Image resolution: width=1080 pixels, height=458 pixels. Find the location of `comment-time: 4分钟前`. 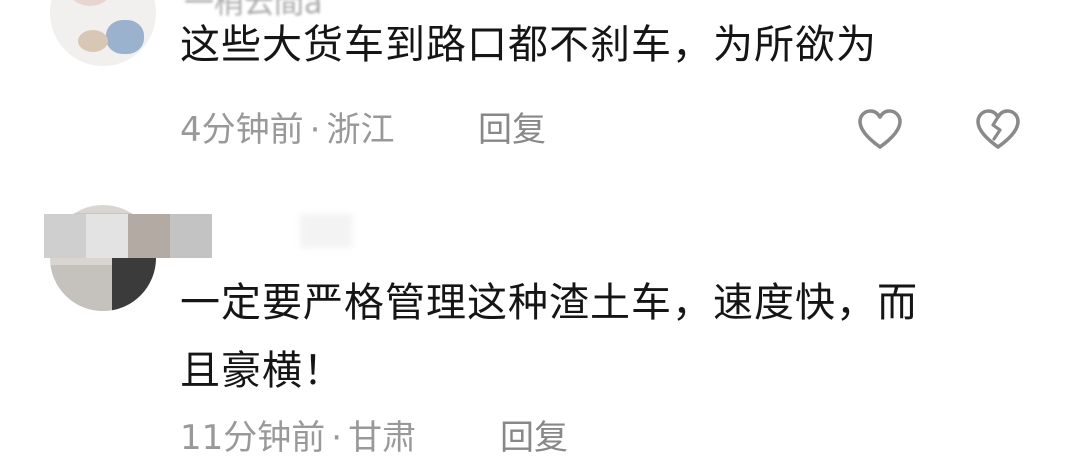

comment-time: 4分钟前 is located at coordinates (242, 130).